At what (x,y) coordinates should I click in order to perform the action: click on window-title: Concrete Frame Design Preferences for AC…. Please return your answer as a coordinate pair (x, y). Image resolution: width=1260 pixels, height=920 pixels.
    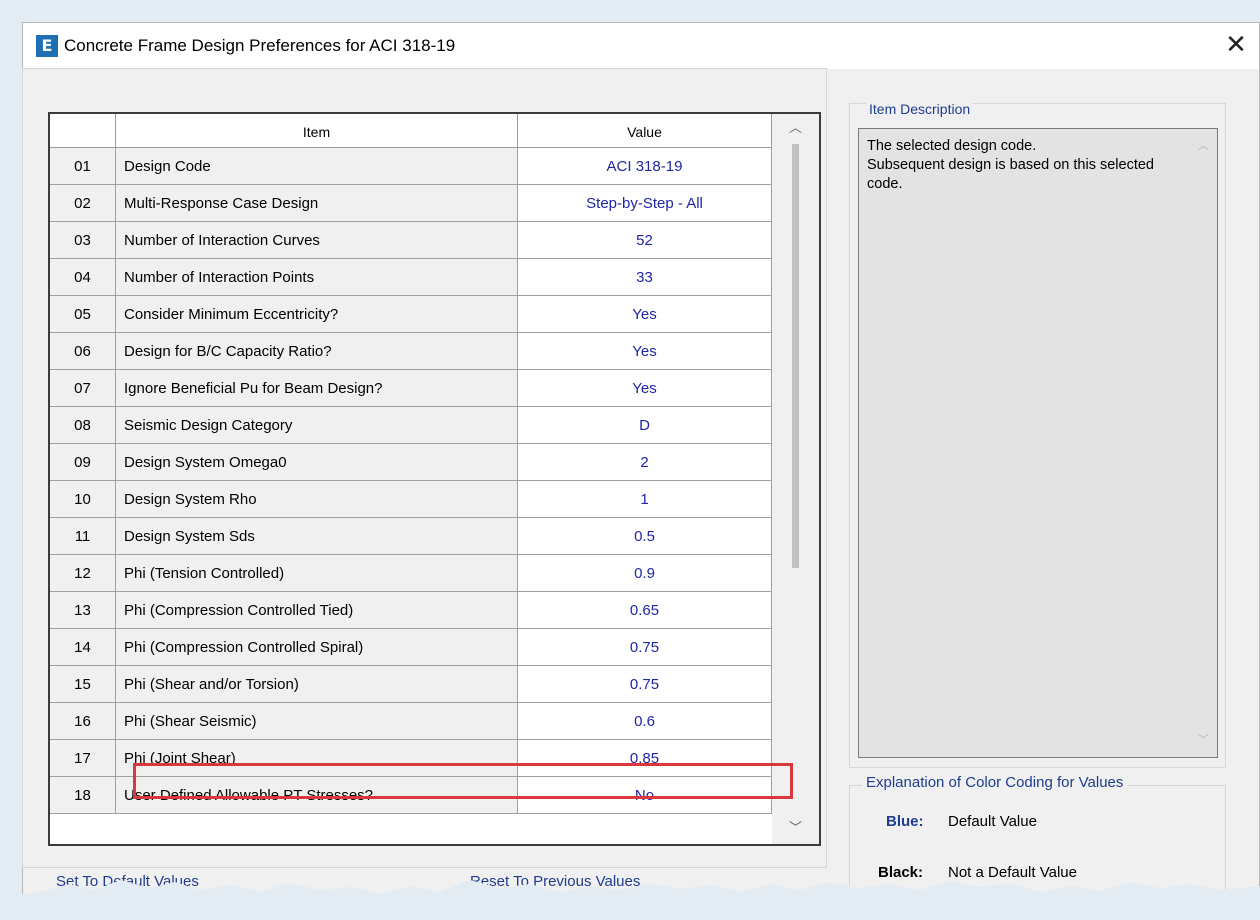
    Looking at the image, I should click on (260, 45).